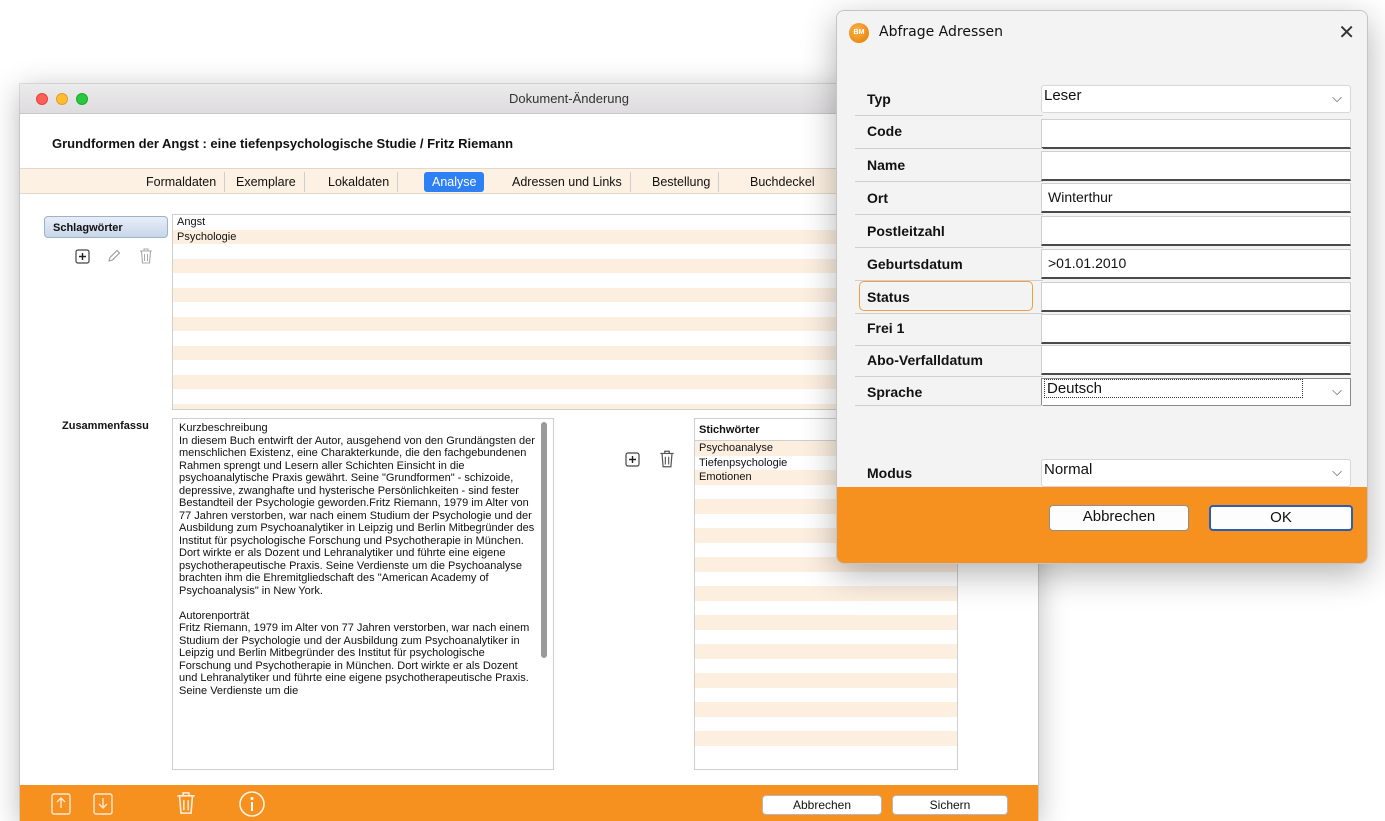  I want to click on tab-adressen-und-links: Adressen und Links, so click(567, 182).